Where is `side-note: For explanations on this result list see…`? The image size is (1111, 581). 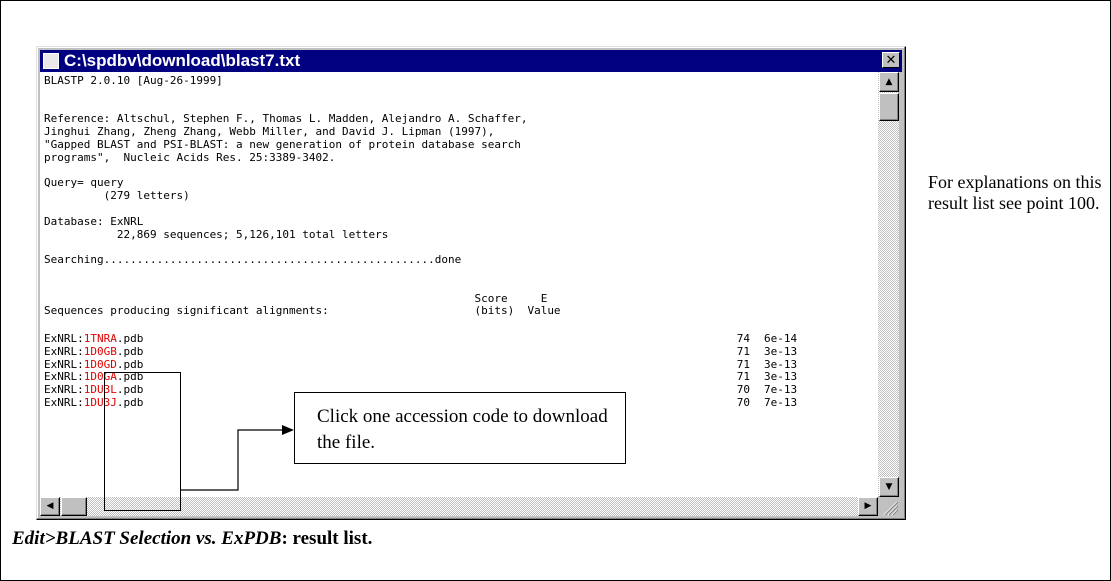
side-note: For explanations on this result list see… is located at coordinates (1015, 192).